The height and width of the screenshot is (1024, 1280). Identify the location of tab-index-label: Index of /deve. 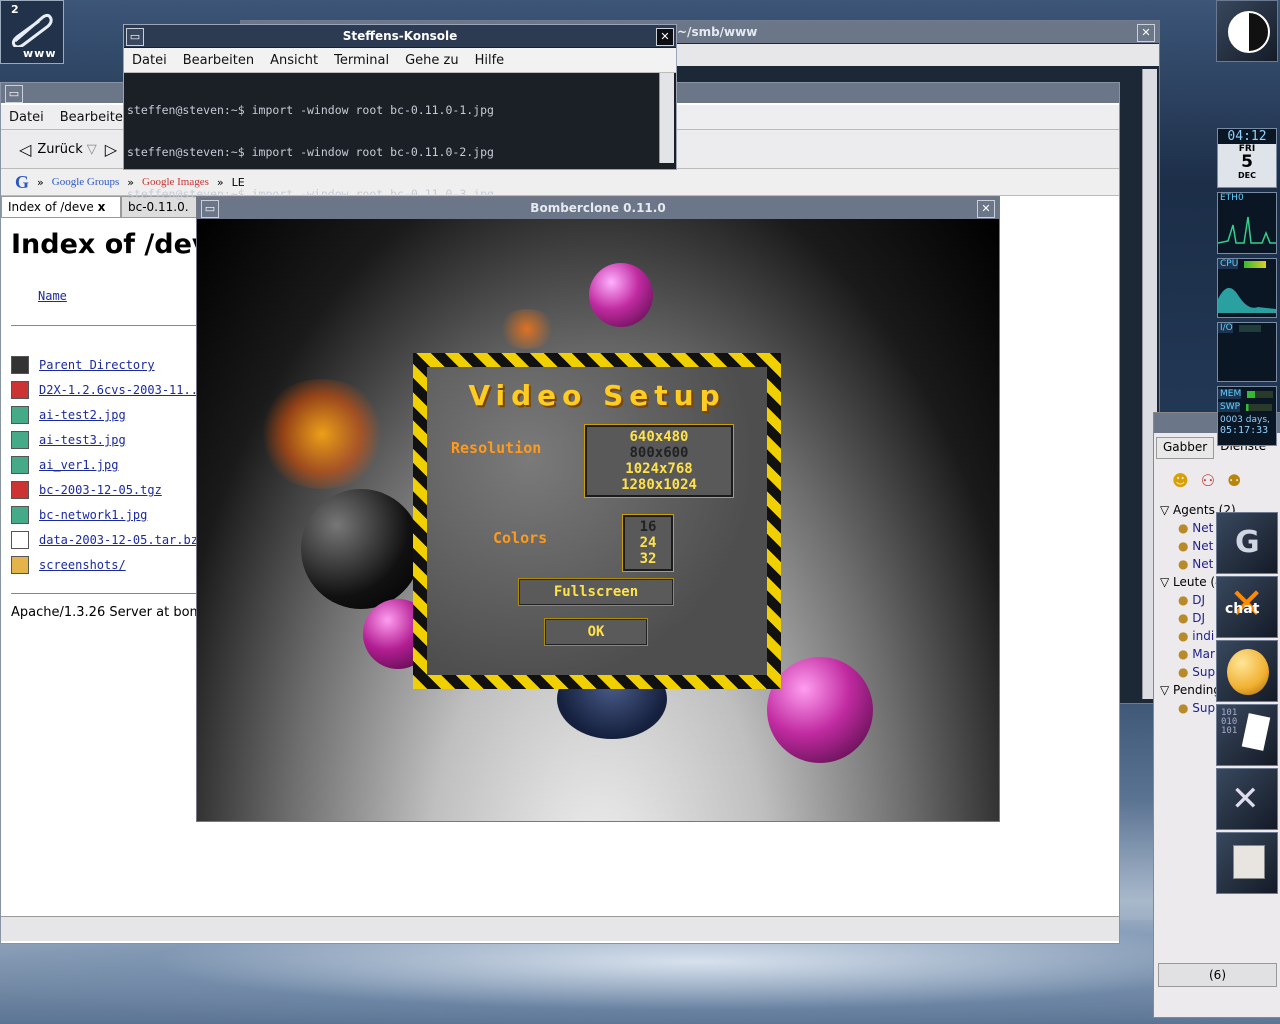
(51, 207).